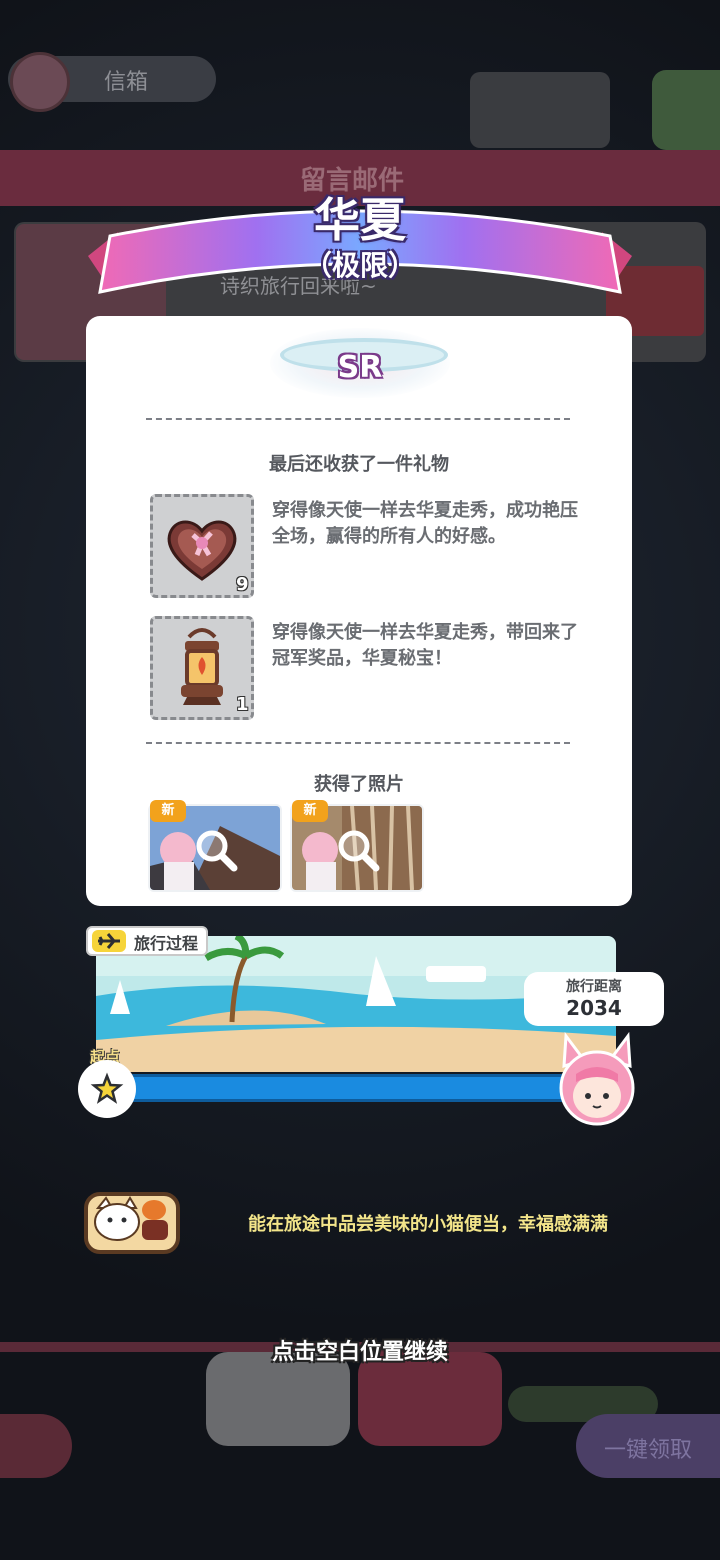  Describe the element at coordinates (540, 110) in the screenshot. I see `info-panel` at that location.